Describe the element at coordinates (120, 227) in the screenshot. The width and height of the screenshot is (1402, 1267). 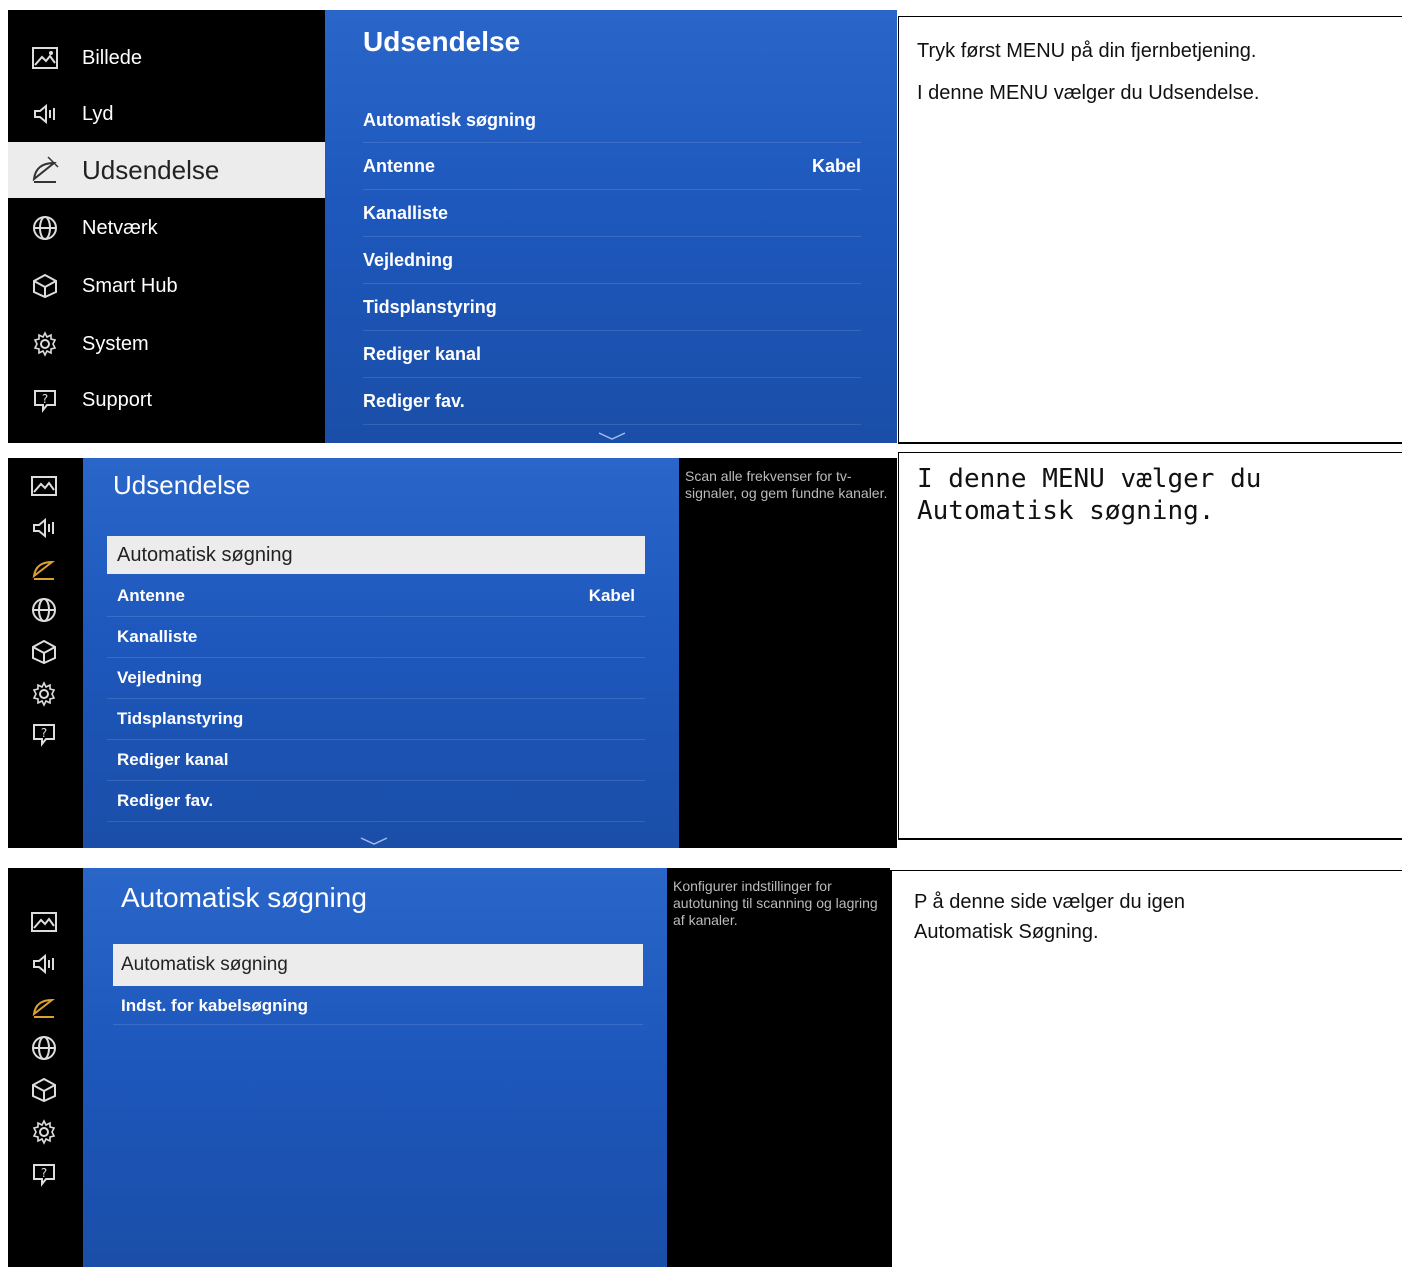
I see `sidebar-item-label: Netværk` at that location.